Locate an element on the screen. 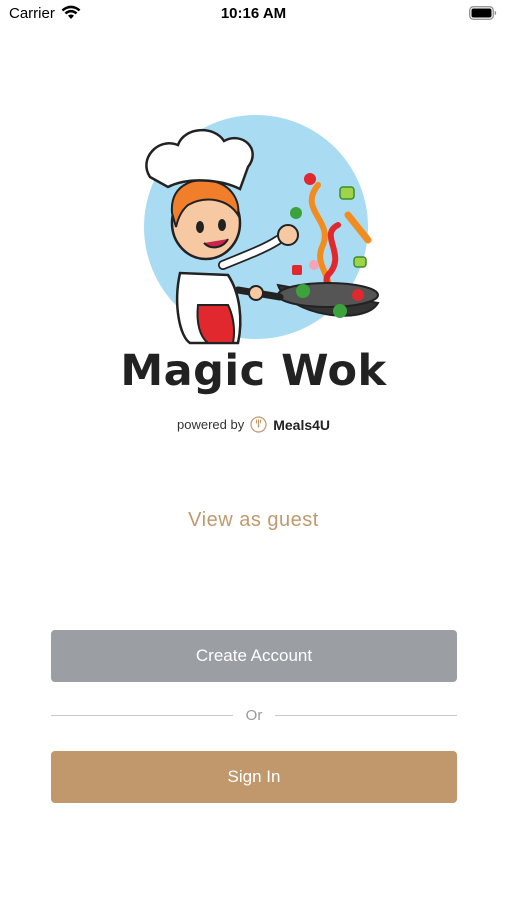 The width and height of the screenshot is (507, 900). chef-wok-logo is located at coordinates (262, 230).